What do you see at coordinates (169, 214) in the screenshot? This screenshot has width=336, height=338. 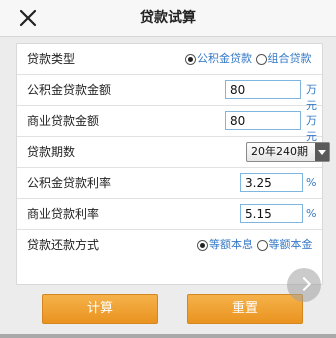 I see `commercial-rate-row: 商业贷款利率 %` at bounding box center [169, 214].